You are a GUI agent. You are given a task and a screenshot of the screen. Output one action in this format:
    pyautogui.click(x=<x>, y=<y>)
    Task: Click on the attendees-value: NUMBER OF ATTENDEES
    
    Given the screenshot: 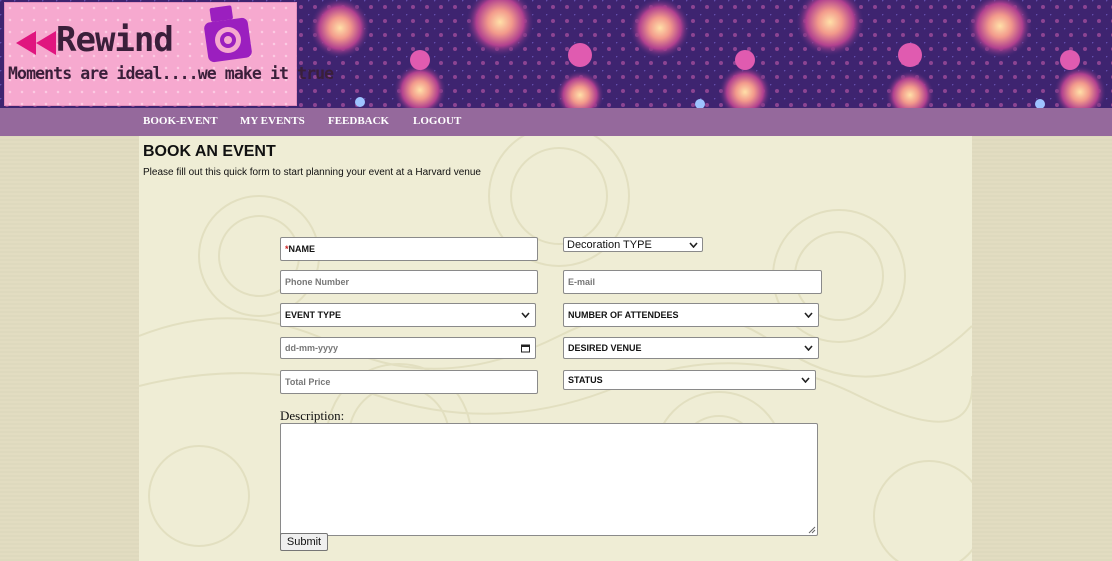 What is the action you would take?
    pyautogui.click(x=623, y=315)
    